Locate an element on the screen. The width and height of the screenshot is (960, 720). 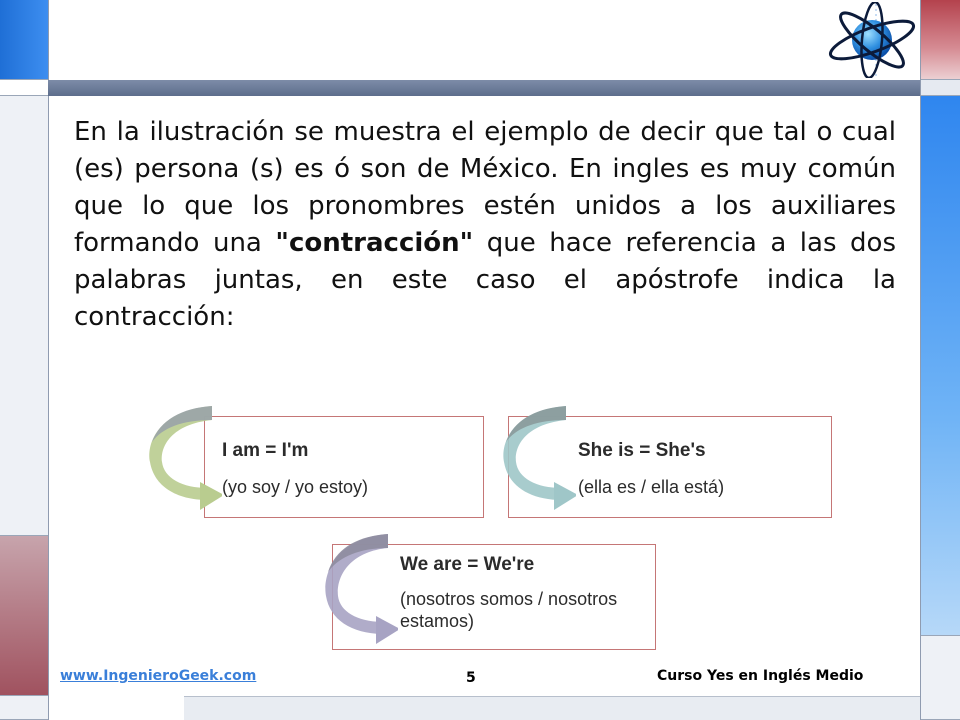
card-subtitle: (yo soy / yo estoy) is located at coordinates (295, 487).